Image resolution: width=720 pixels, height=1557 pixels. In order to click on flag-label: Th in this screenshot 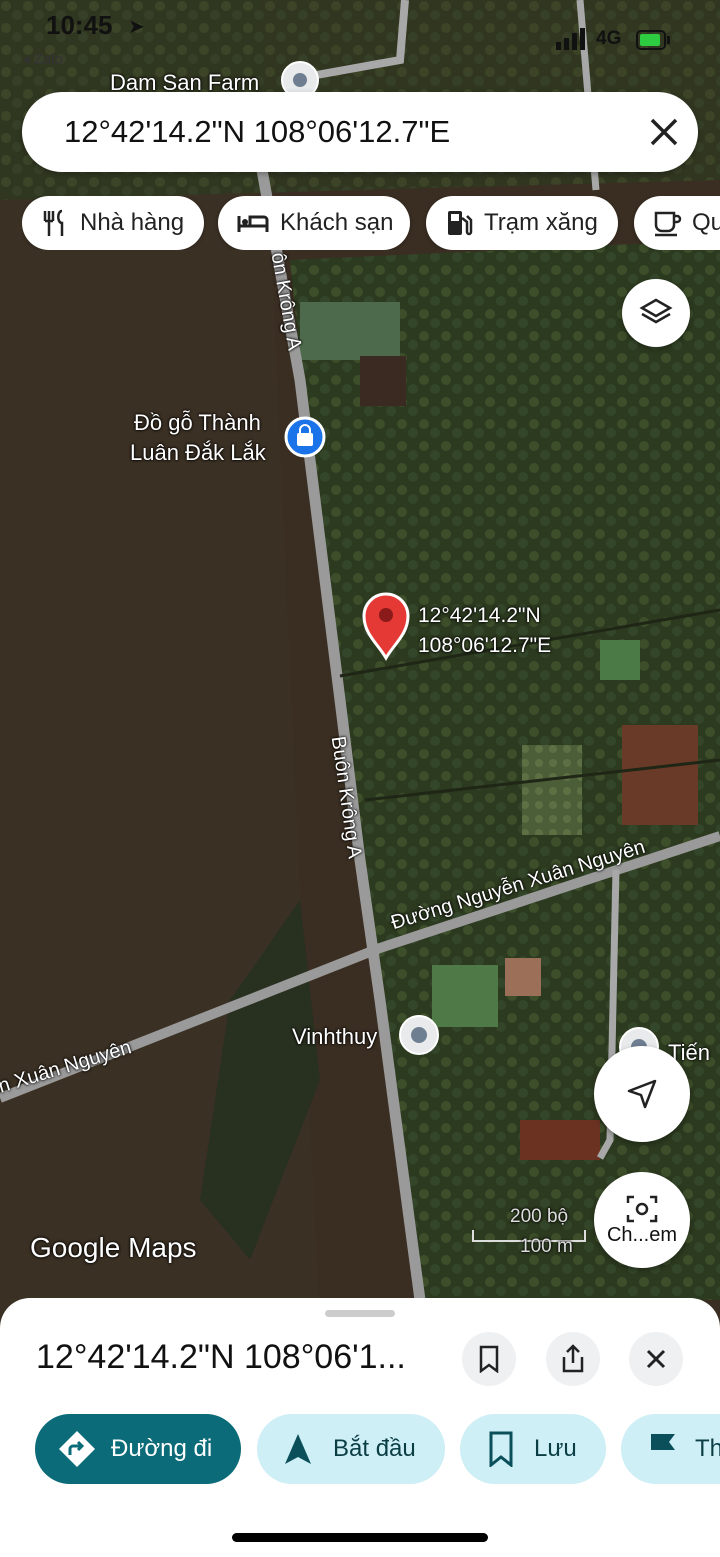, I will do `click(707, 1448)`.